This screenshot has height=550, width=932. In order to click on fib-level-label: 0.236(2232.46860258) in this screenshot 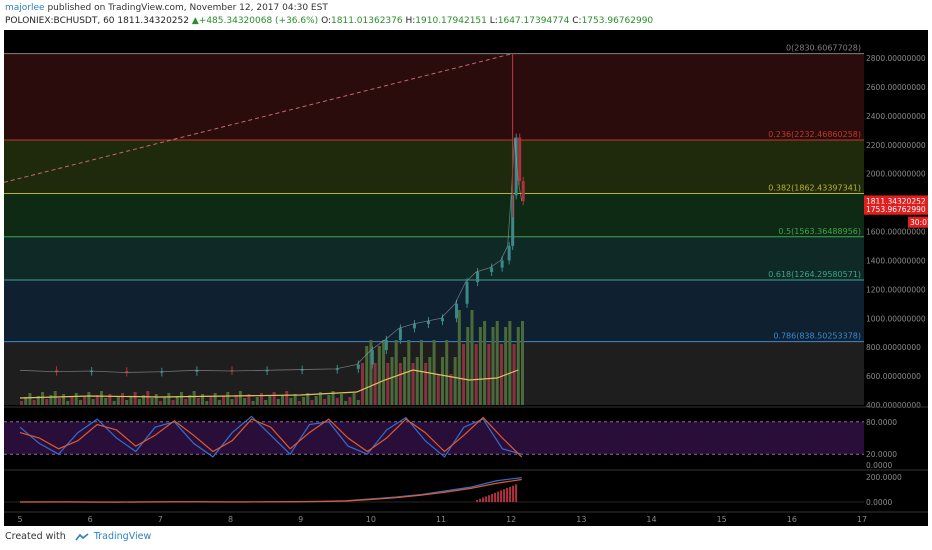, I will do `click(814, 134)`.